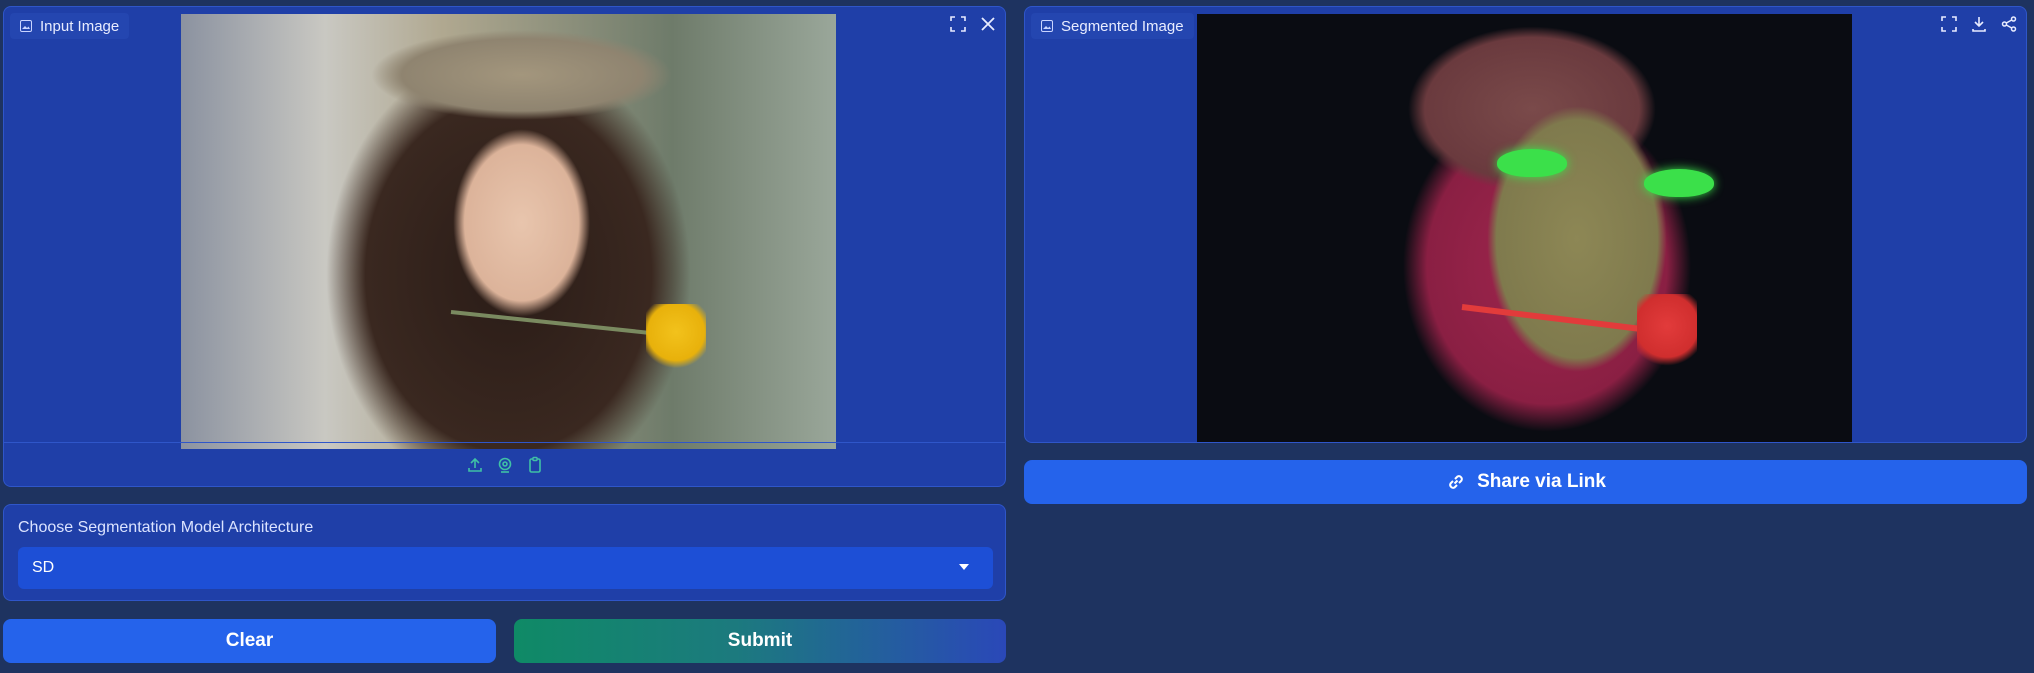 The width and height of the screenshot is (2034, 673). I want to click on segmented-image-label: Segmented Image, so click(1122, 26).